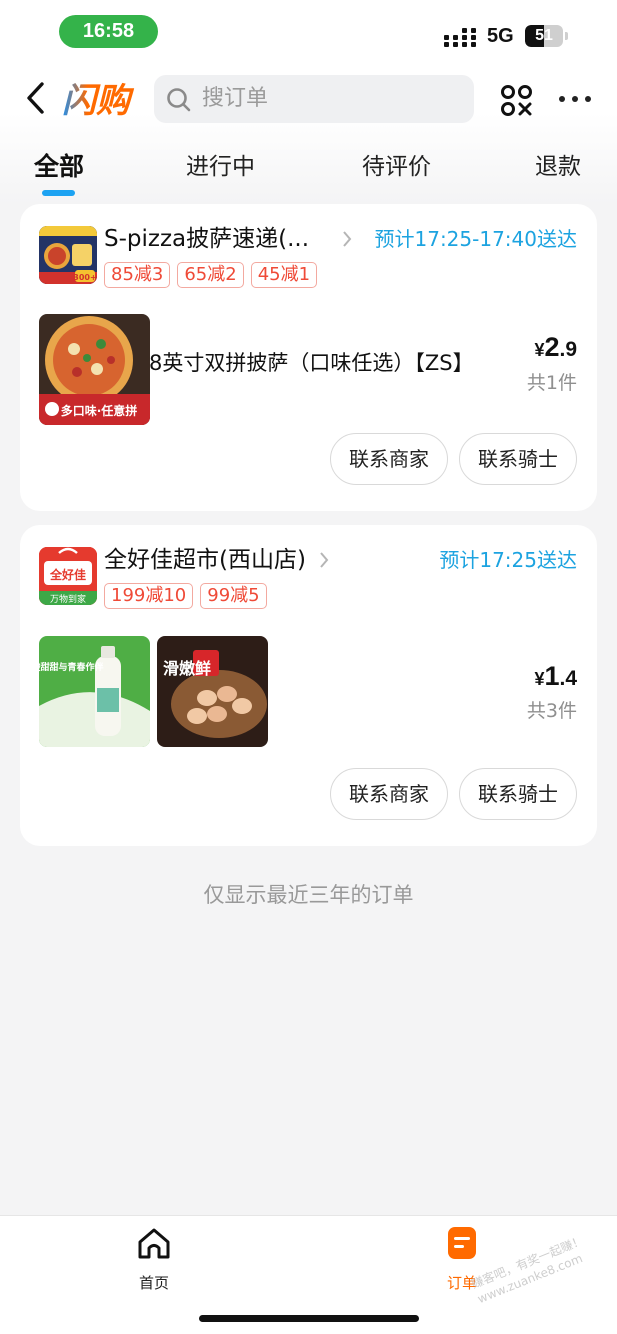  What do you see at coordinates (108, 31) in the screenshot?
I see `status-time: 16:58` at bounding box center [108, 31].